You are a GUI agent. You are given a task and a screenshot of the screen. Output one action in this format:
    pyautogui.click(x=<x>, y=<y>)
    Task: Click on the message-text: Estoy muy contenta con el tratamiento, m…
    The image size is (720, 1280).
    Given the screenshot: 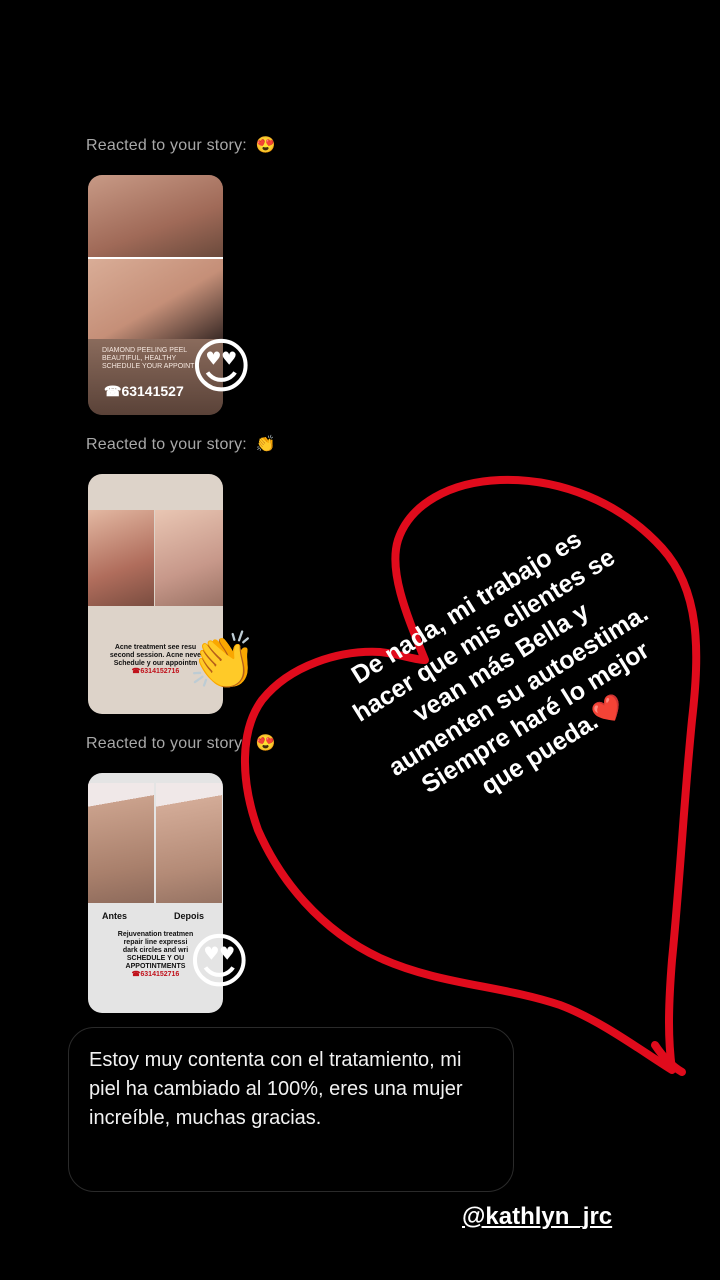 What is the action you would take?
    pyautogui.click(x=276, y=1089)
    